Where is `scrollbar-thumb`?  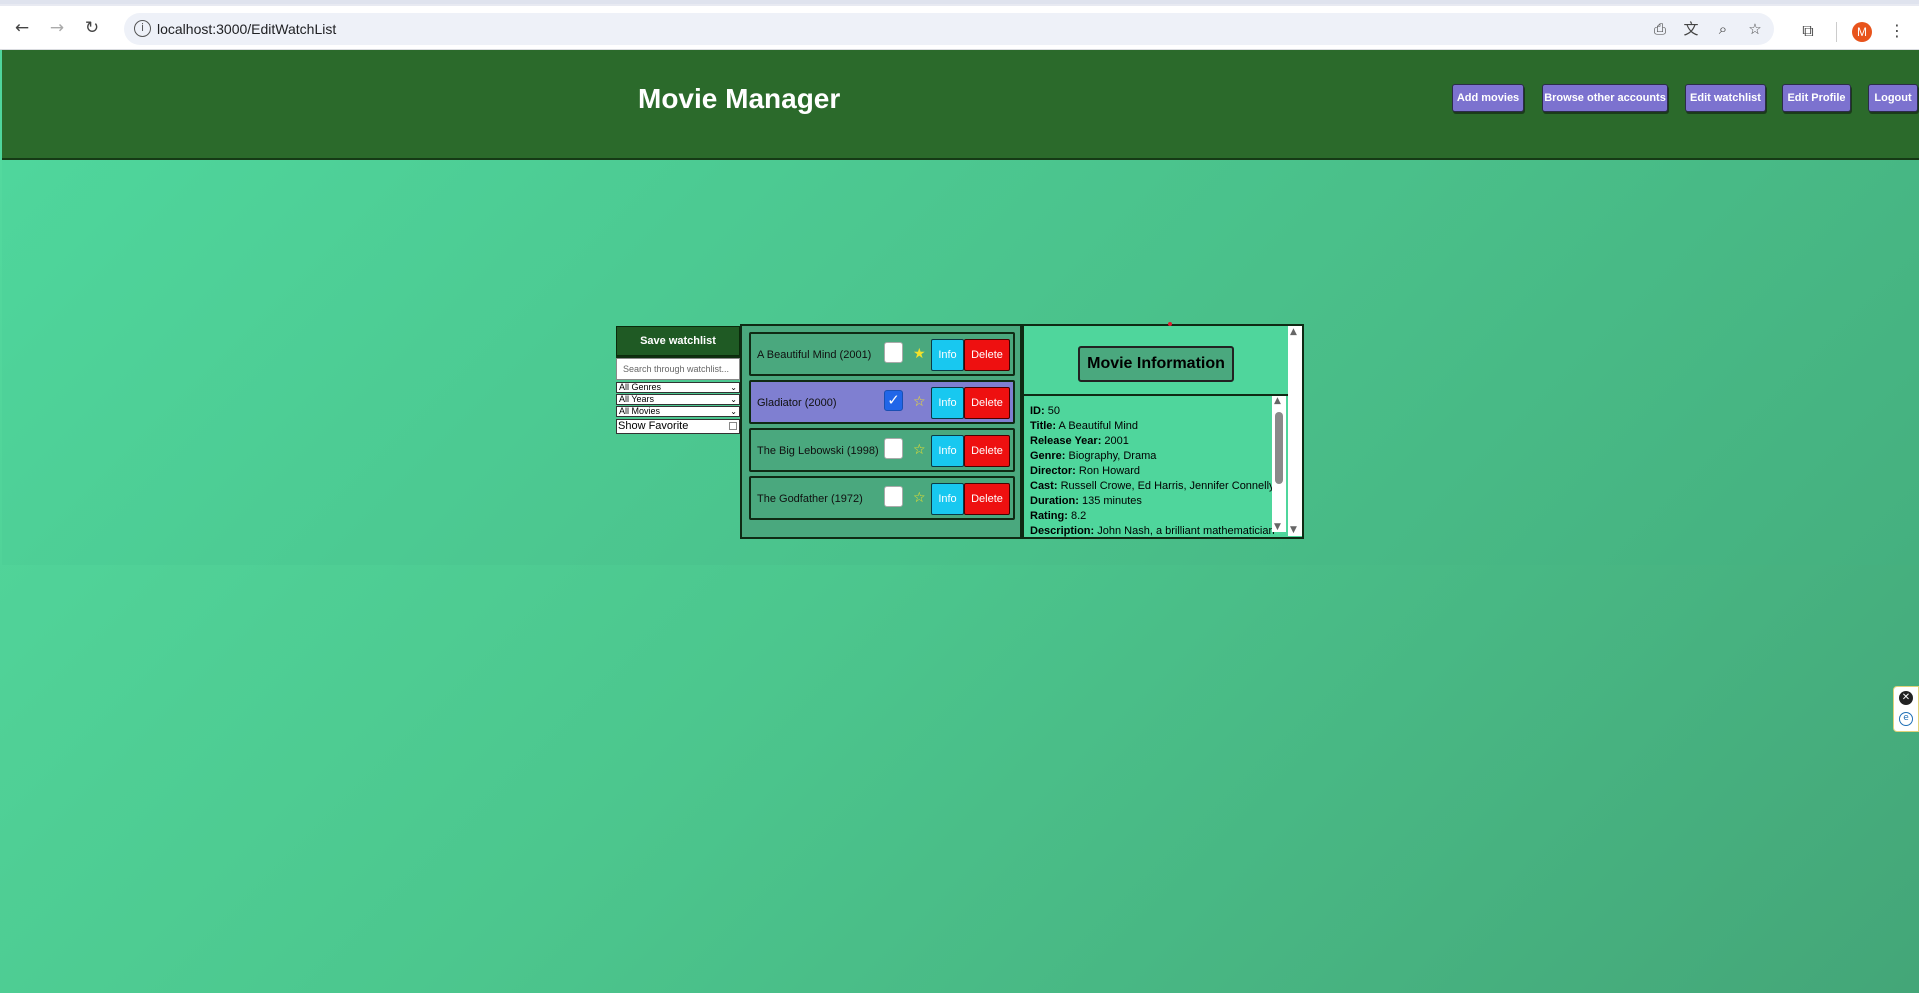 scrollbar-thumb is located at coordinates (1279, 448).